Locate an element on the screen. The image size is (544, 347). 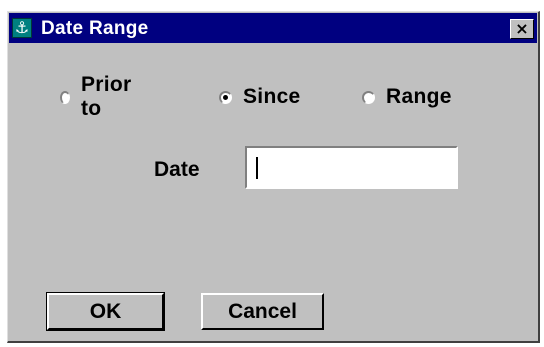
close-button: × is located at coordinates (522, 29).